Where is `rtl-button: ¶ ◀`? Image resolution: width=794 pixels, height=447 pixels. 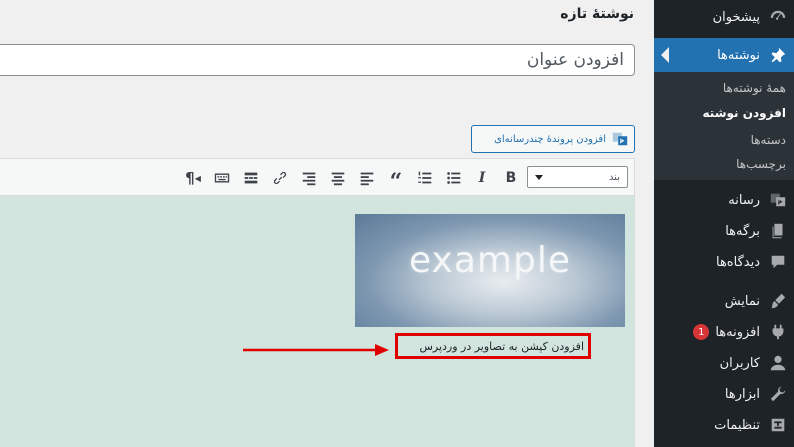
rtl-button: ¶ ◀ is located at coordinates (193, 178).